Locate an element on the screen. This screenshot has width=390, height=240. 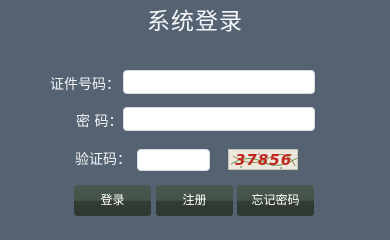
login-button: 登录 is located at coordinates (112, 200).